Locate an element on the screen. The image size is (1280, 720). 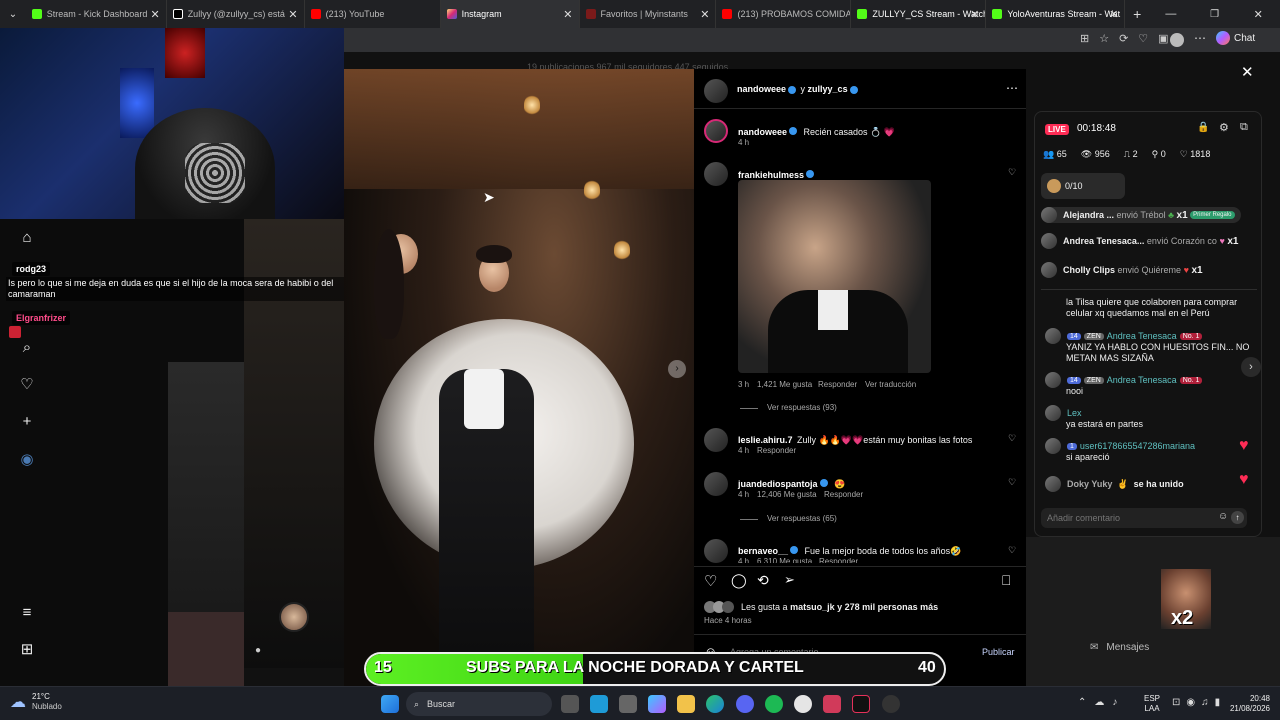
clock: 20:48 21/08/2026 is located at coordinates (1246, 704).